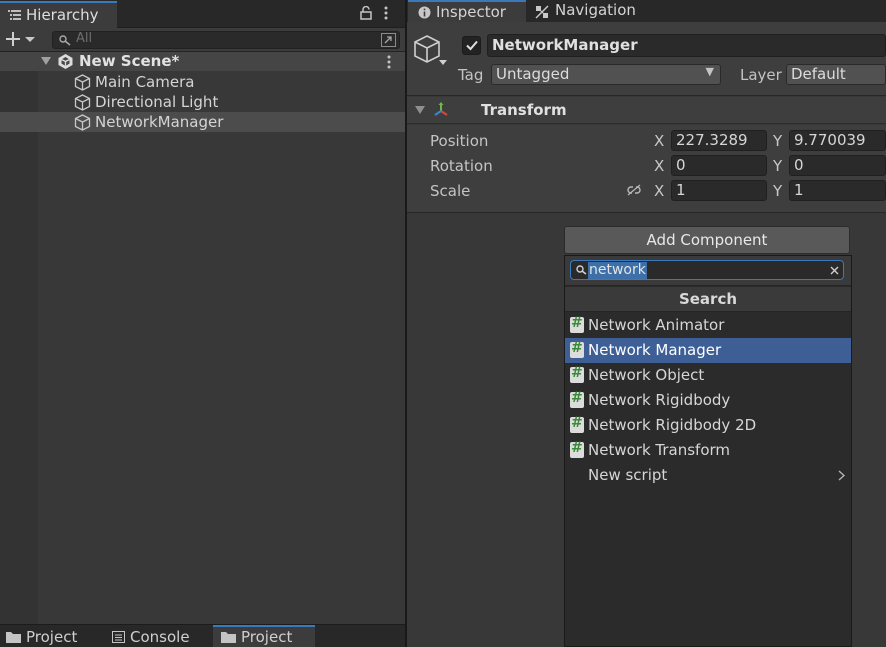 The image size is (886, 647). I want to click on tab-project-2: Project, so click(264, 636).